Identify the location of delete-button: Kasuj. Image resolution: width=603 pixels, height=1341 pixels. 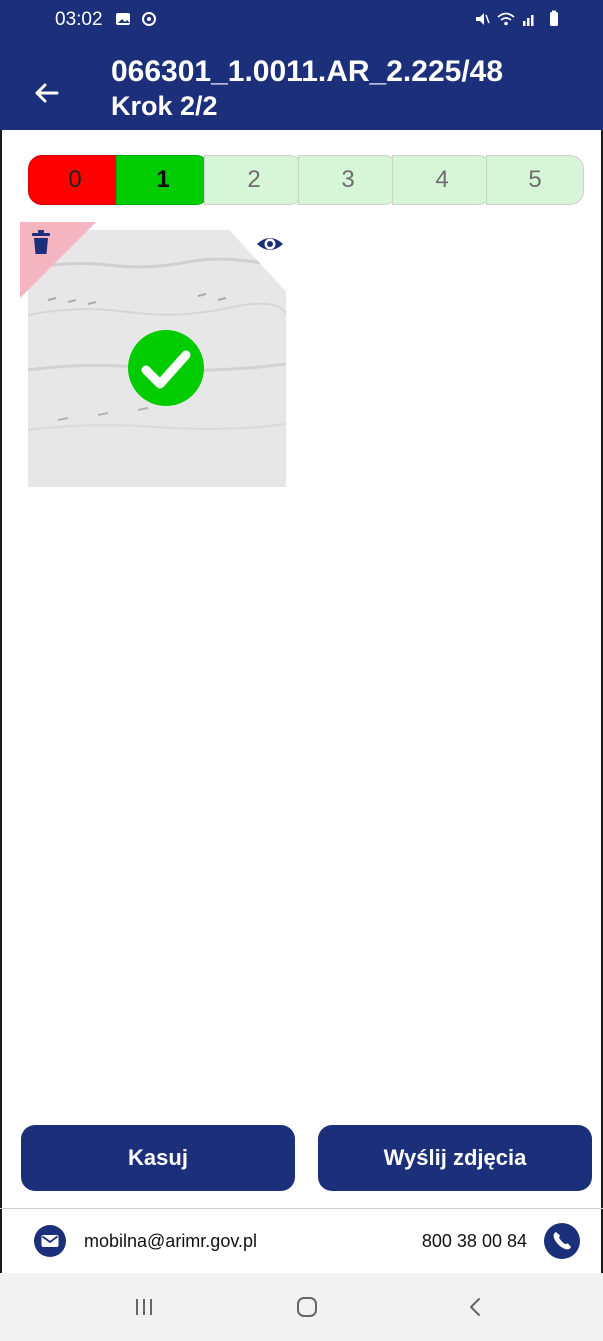
(158, 1158).